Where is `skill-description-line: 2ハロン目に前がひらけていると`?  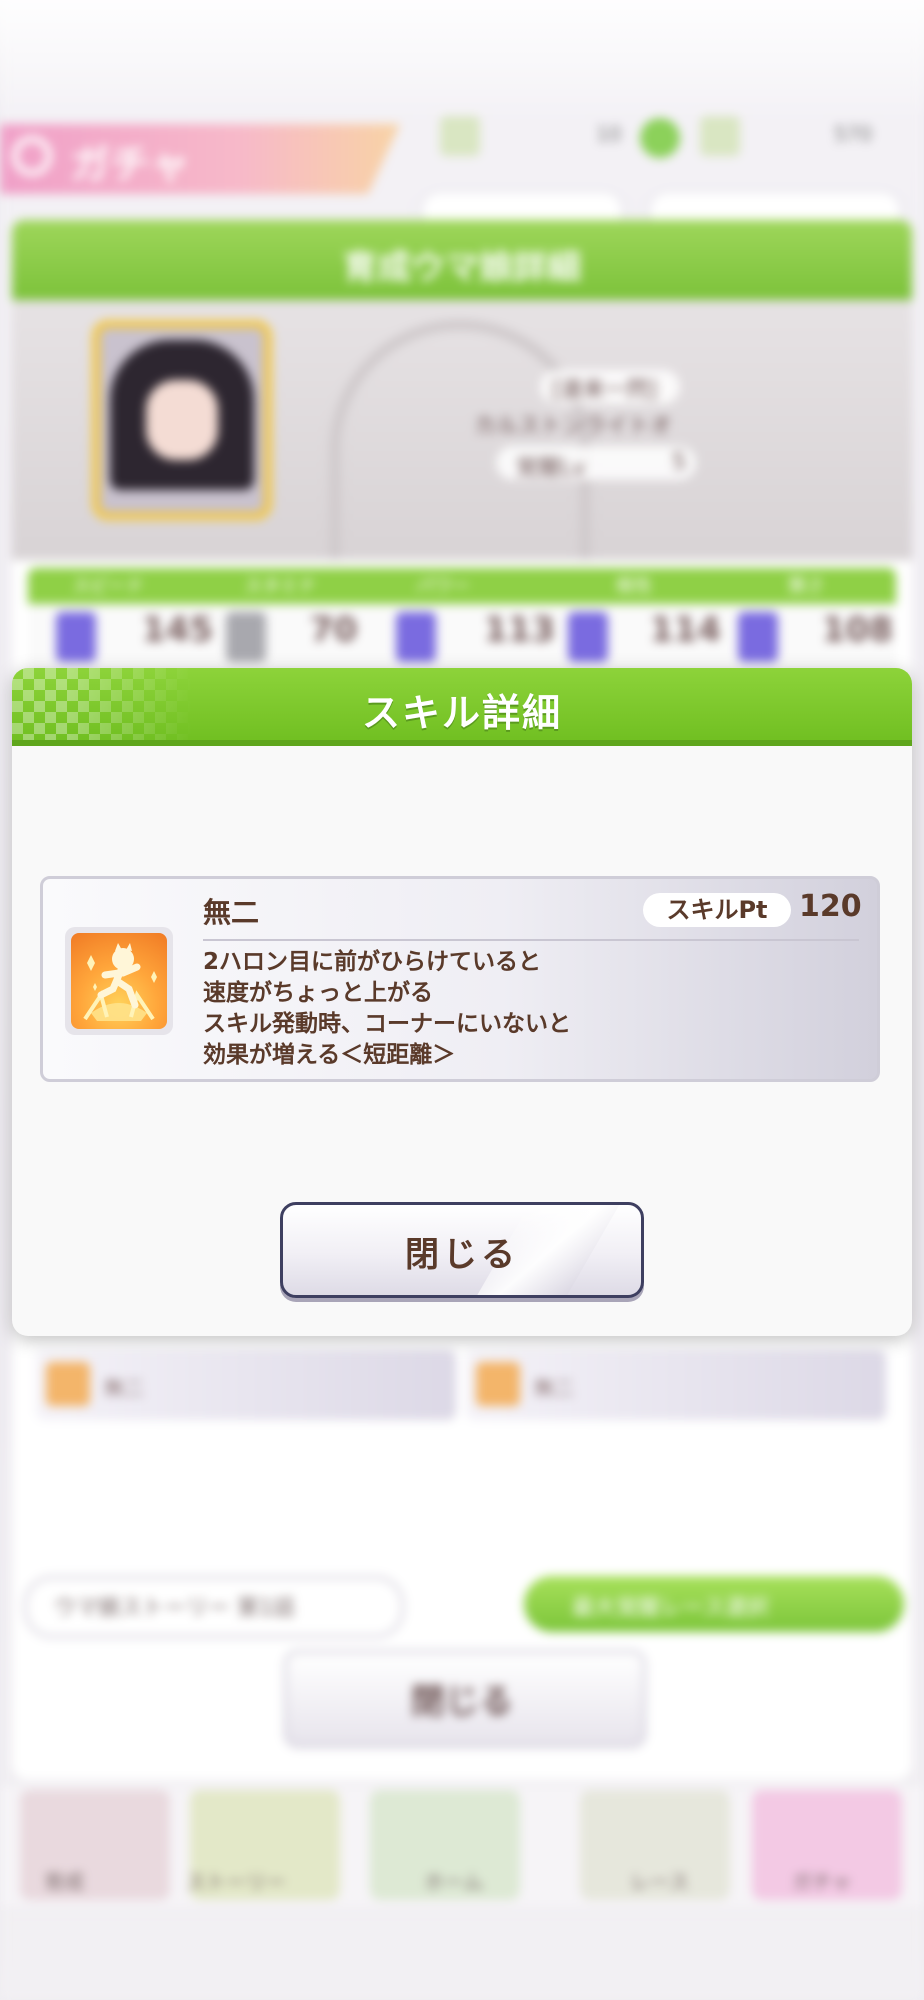
skill-description-line: 2ハロン目に前がひらけていると is located at coordinates (372, 962).